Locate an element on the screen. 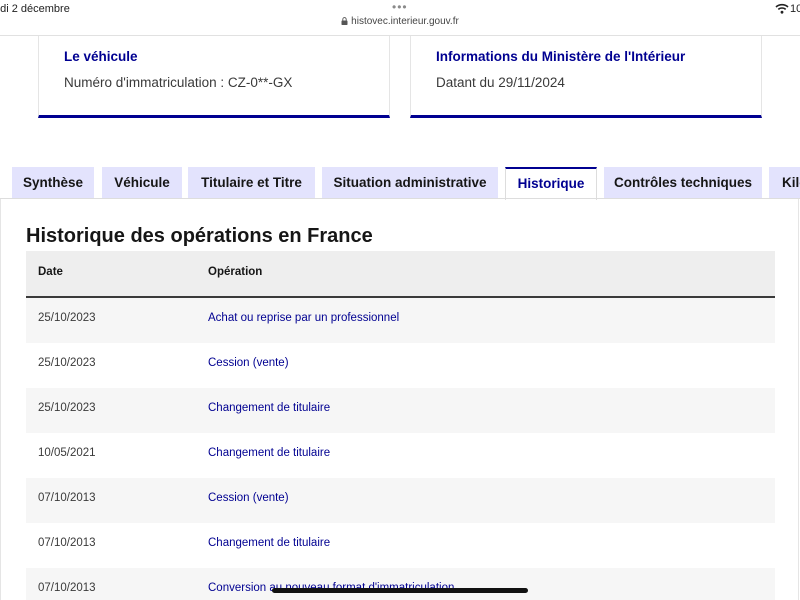 This screenshot has height=600, width=800. wifi-icon is located at coordinates (782, 8).